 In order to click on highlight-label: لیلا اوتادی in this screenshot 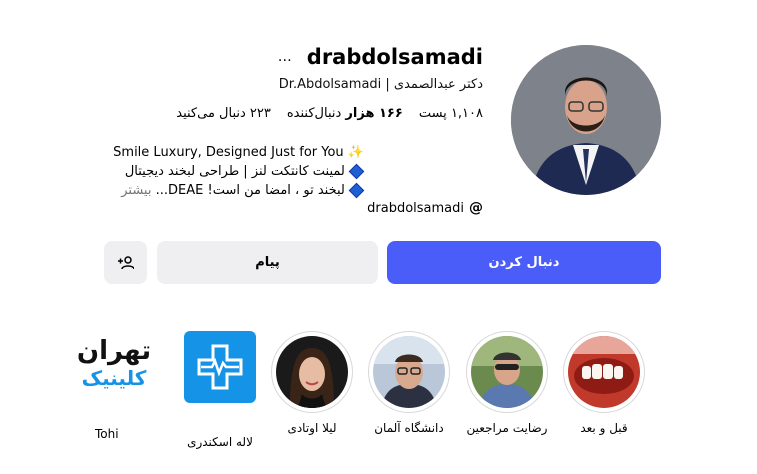, I will do `click(312, 428)`.